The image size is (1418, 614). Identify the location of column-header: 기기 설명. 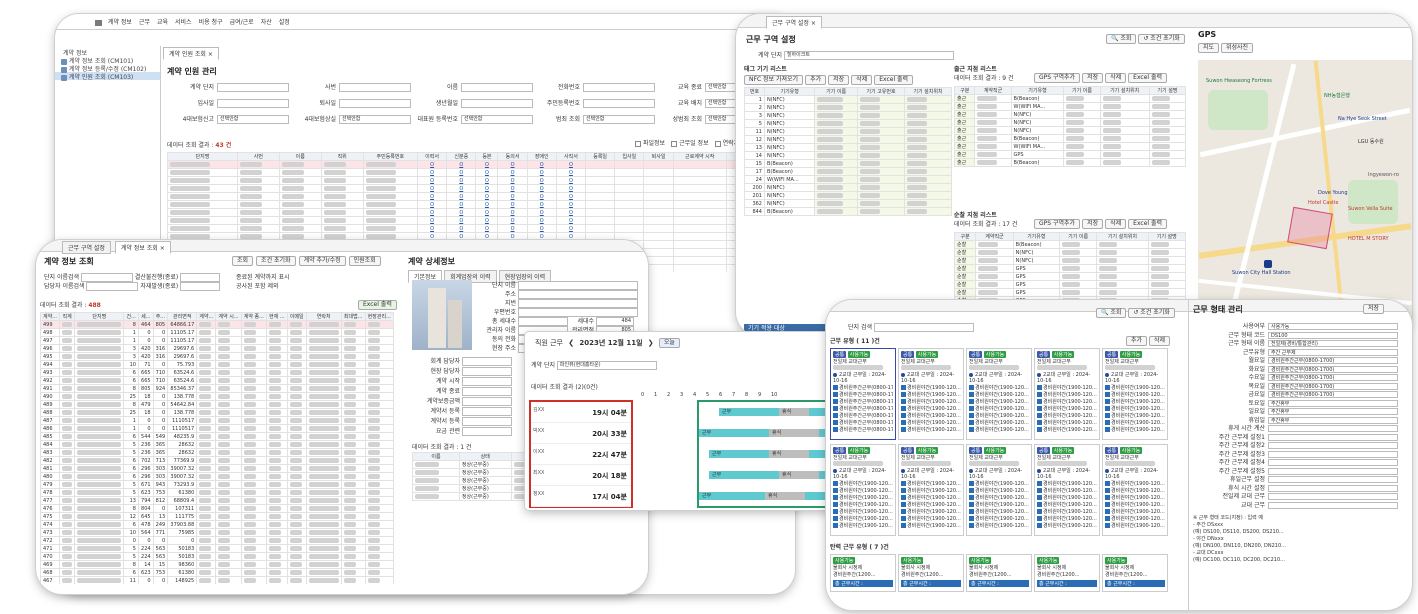
(1167, 90).